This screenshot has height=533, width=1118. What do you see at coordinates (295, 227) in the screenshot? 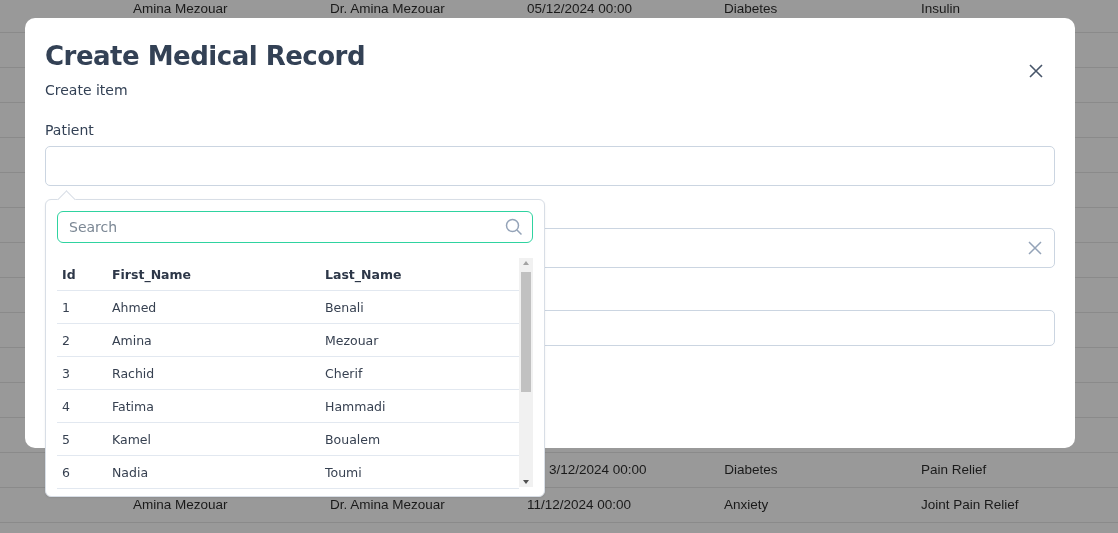
I see `search-field: Search` at bounding box center [295, 227].